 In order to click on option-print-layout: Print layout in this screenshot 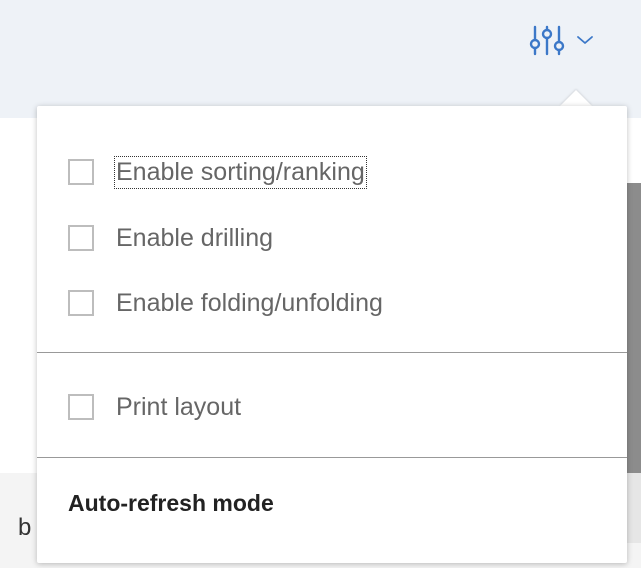, I will do `click(154, 407)`.